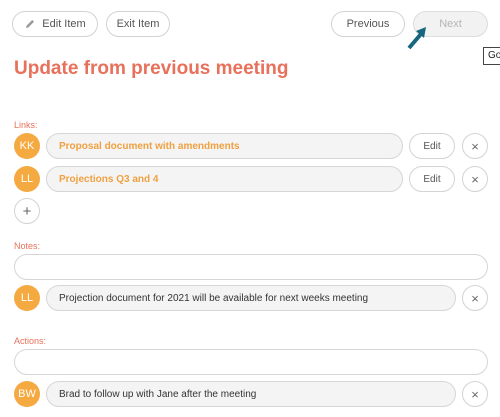 This screenshot has width=500, height=417. Describe the element at coordinates (491, 56) in the screenshot. I see `tooltip: Go` at that location.